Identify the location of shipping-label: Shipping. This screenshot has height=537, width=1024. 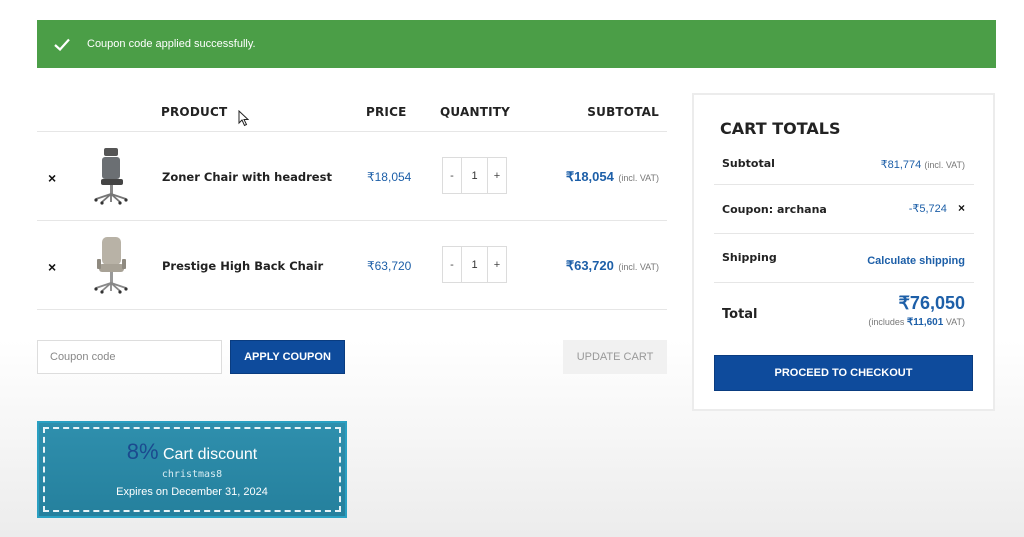
(749, 257).